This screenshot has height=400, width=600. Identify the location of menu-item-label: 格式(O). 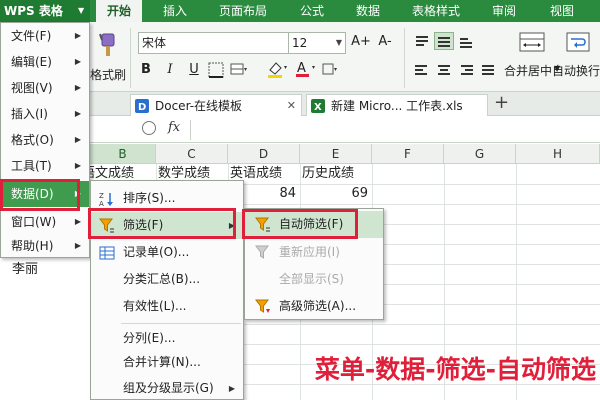
(32, 140).